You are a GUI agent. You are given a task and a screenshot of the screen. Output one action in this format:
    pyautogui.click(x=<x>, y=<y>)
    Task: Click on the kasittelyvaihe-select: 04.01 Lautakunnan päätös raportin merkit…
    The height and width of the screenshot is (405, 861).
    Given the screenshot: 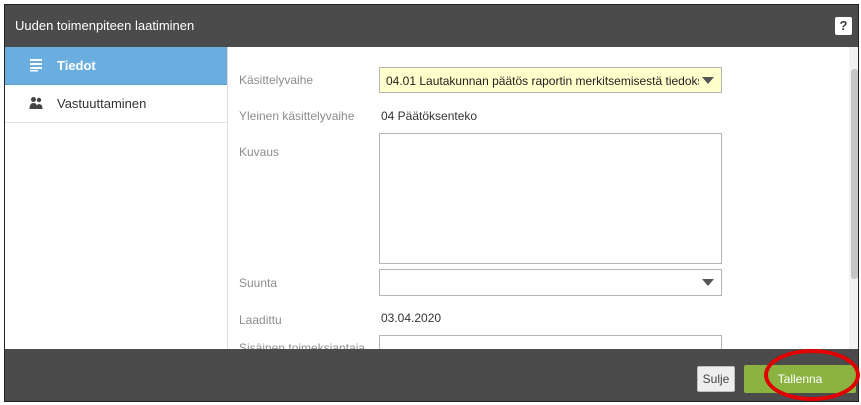 What is the action you would take?
    pyautogui.click(x=550, y=80)
    